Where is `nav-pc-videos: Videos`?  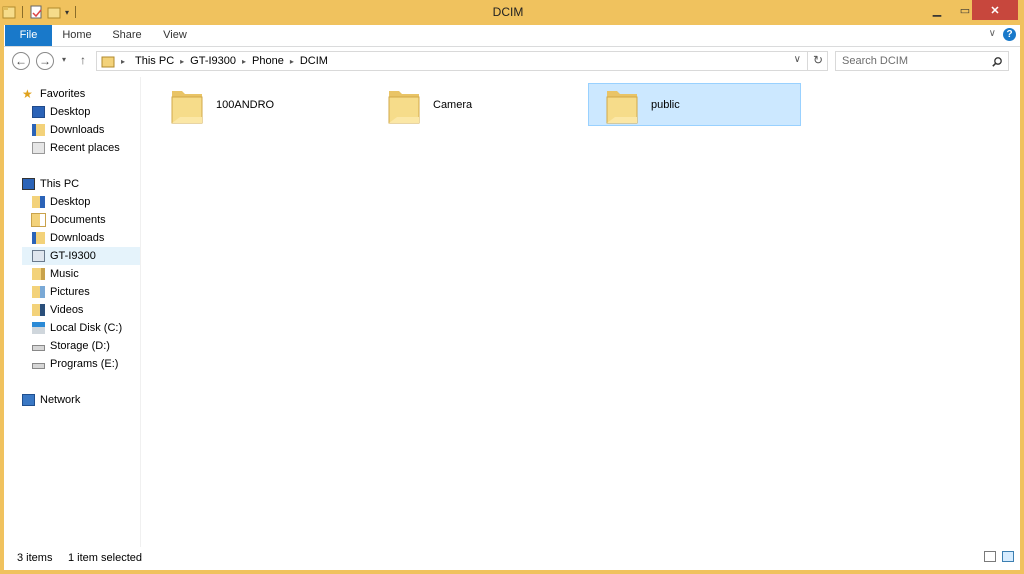
nav-pc-videos: Videos is located at coordinates (57, 310).